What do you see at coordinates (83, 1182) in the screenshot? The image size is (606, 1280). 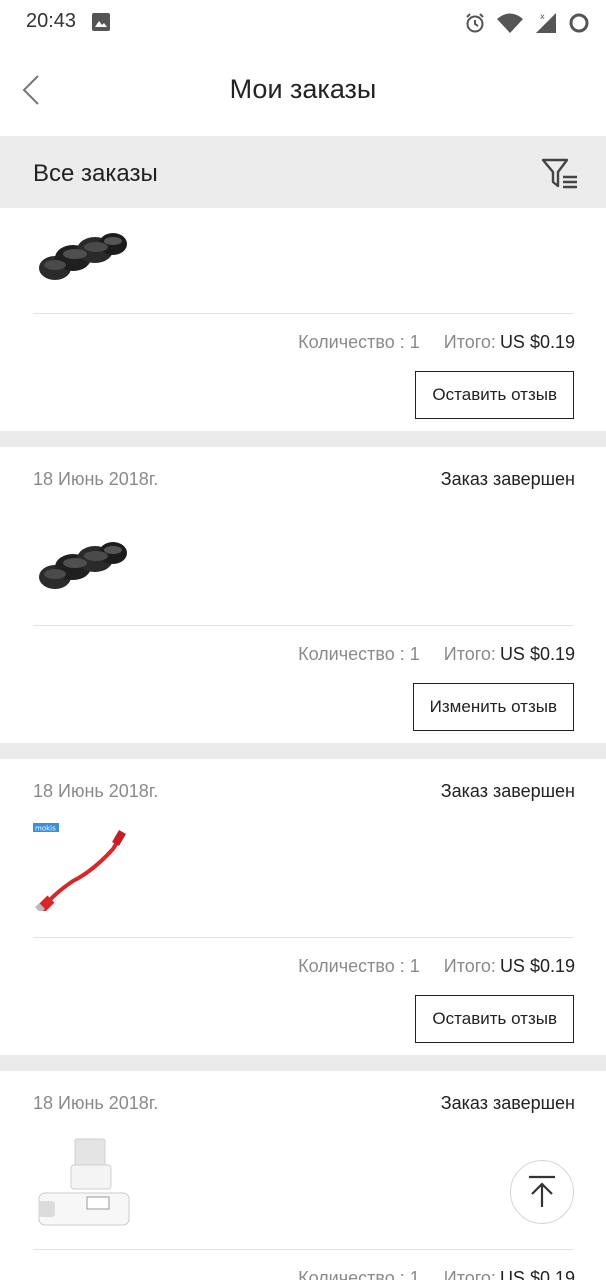 I see `usb-adapter-product-image` at bounding box center [83, 1182].